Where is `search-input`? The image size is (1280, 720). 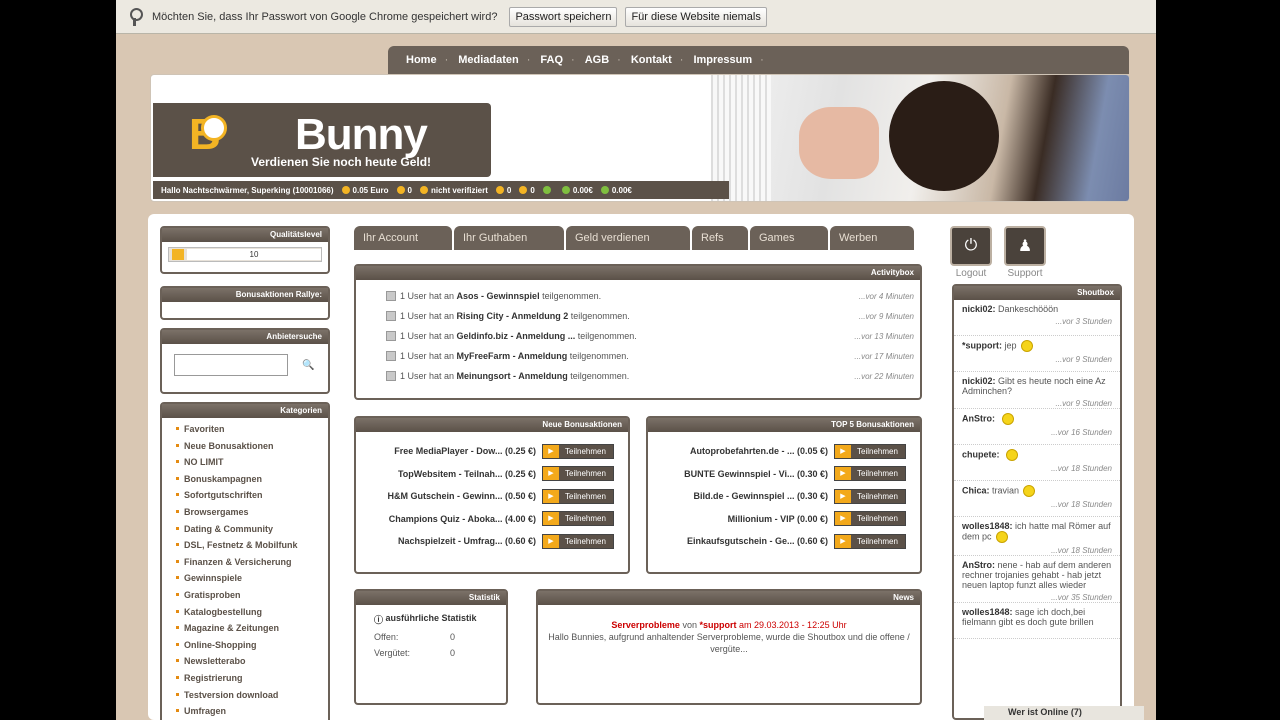
search-input is located at coordinates (231, 365).